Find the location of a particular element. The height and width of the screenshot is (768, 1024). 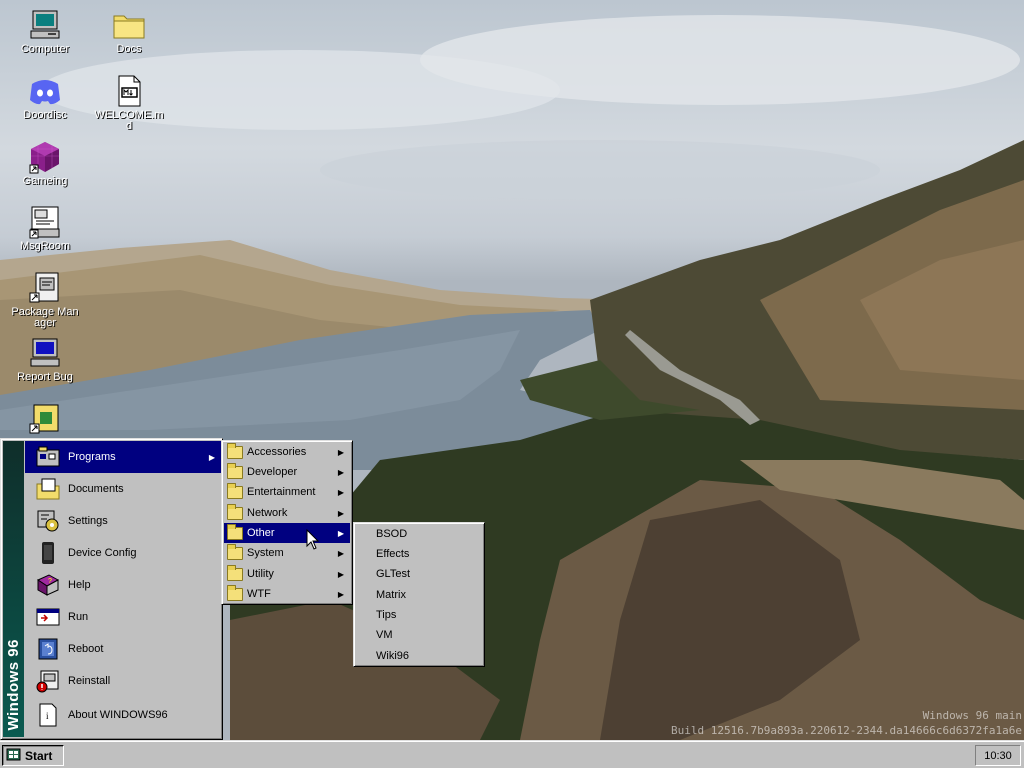

clock: 10:30 is located at coordinates (998, 756).